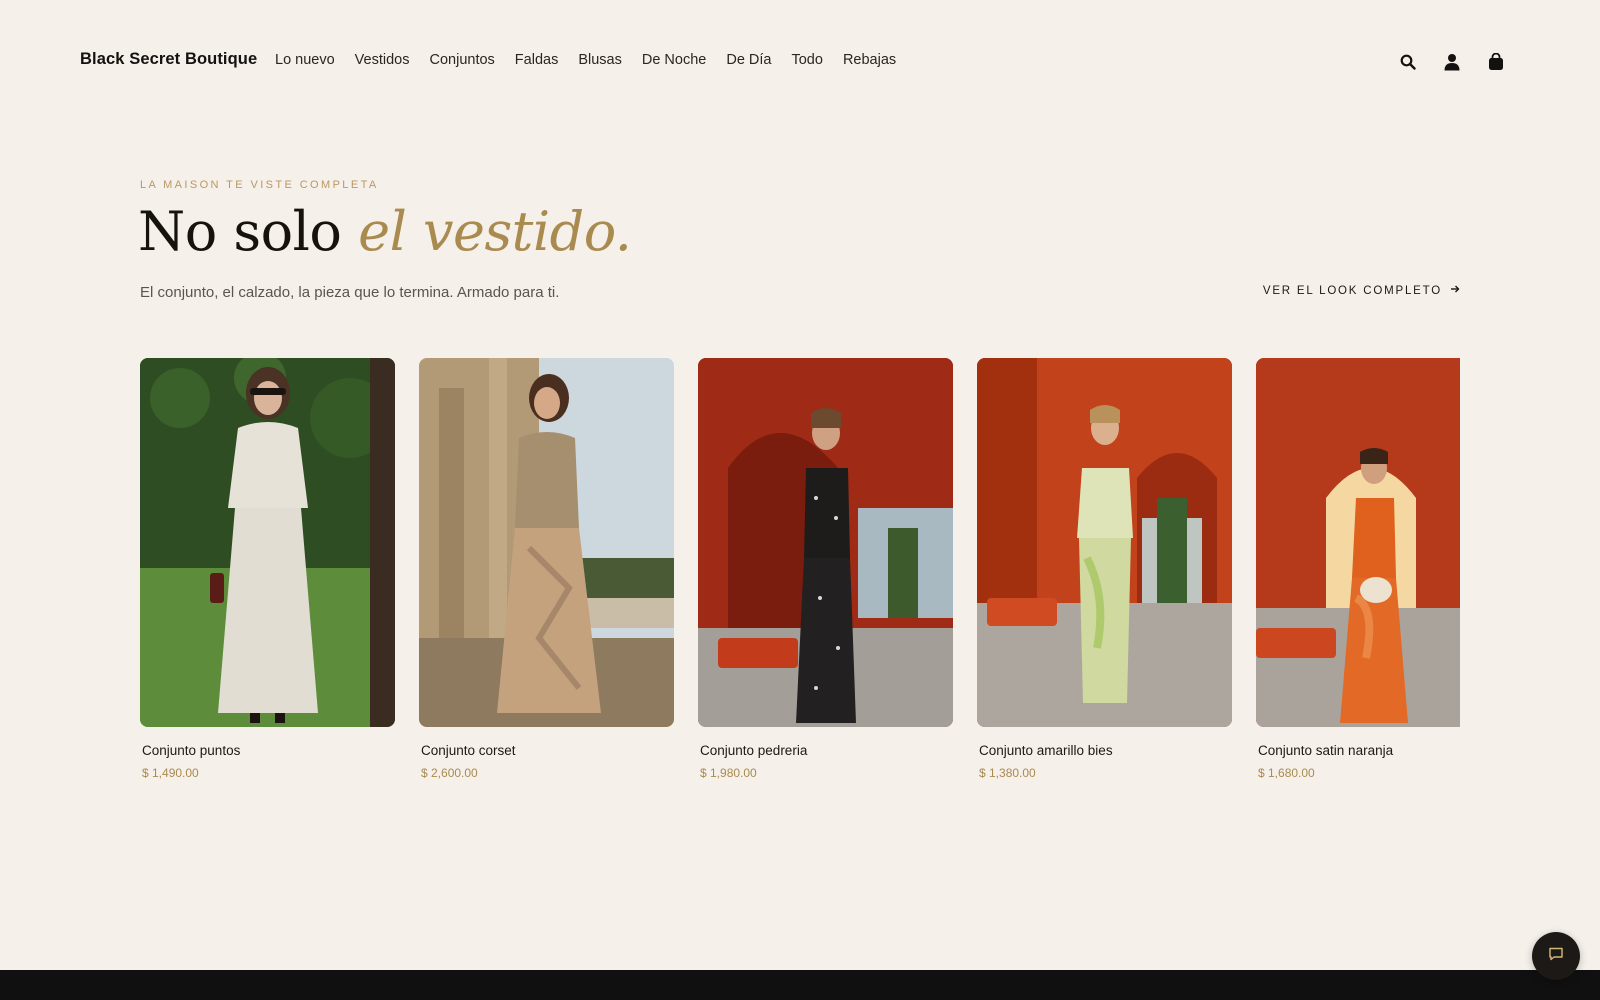  I want to click on nav-item-lo-nuevo: Lo nuevo, so click(305, 60).